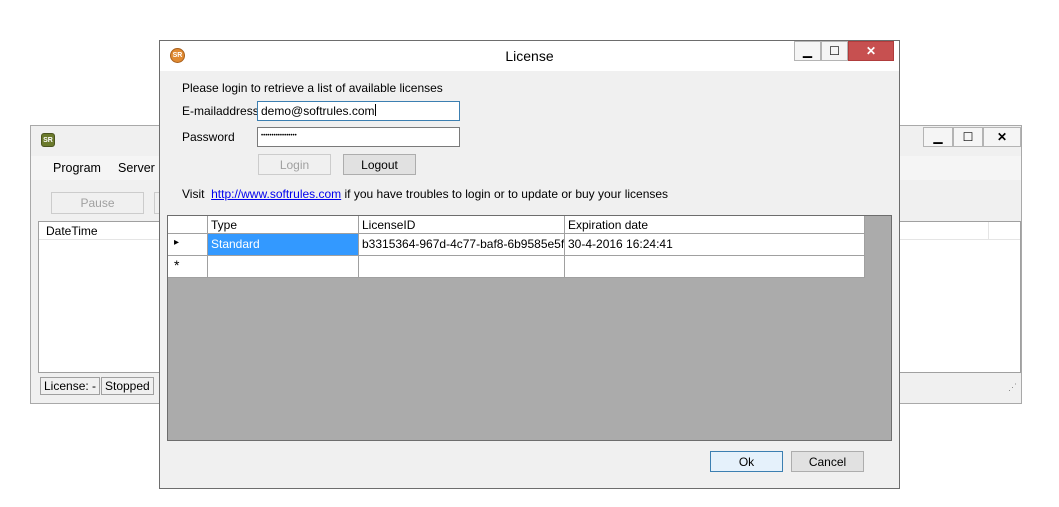 The width and height of the screenshot is (1059, 507). I want to click on cell-expiration: 30-4-2016 16:24:41, so click(715, 245).